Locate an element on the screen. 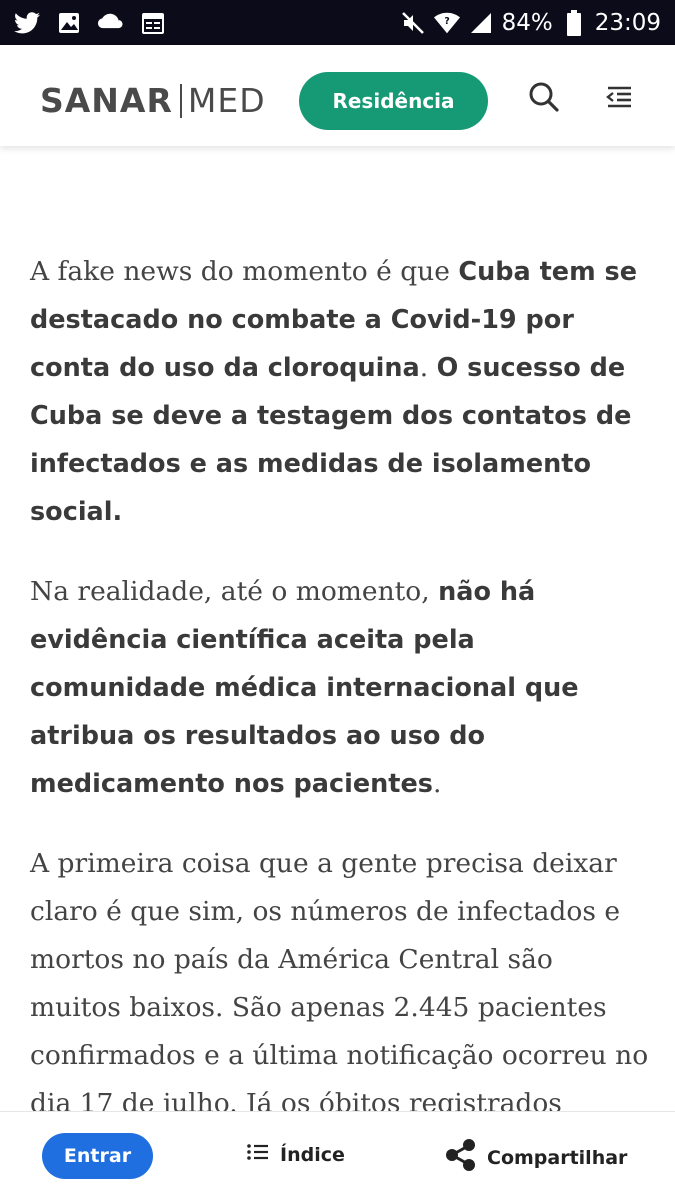 The height and width of the screenshot is (1200, 675). share-icon is located at coordinates (460, 1157).